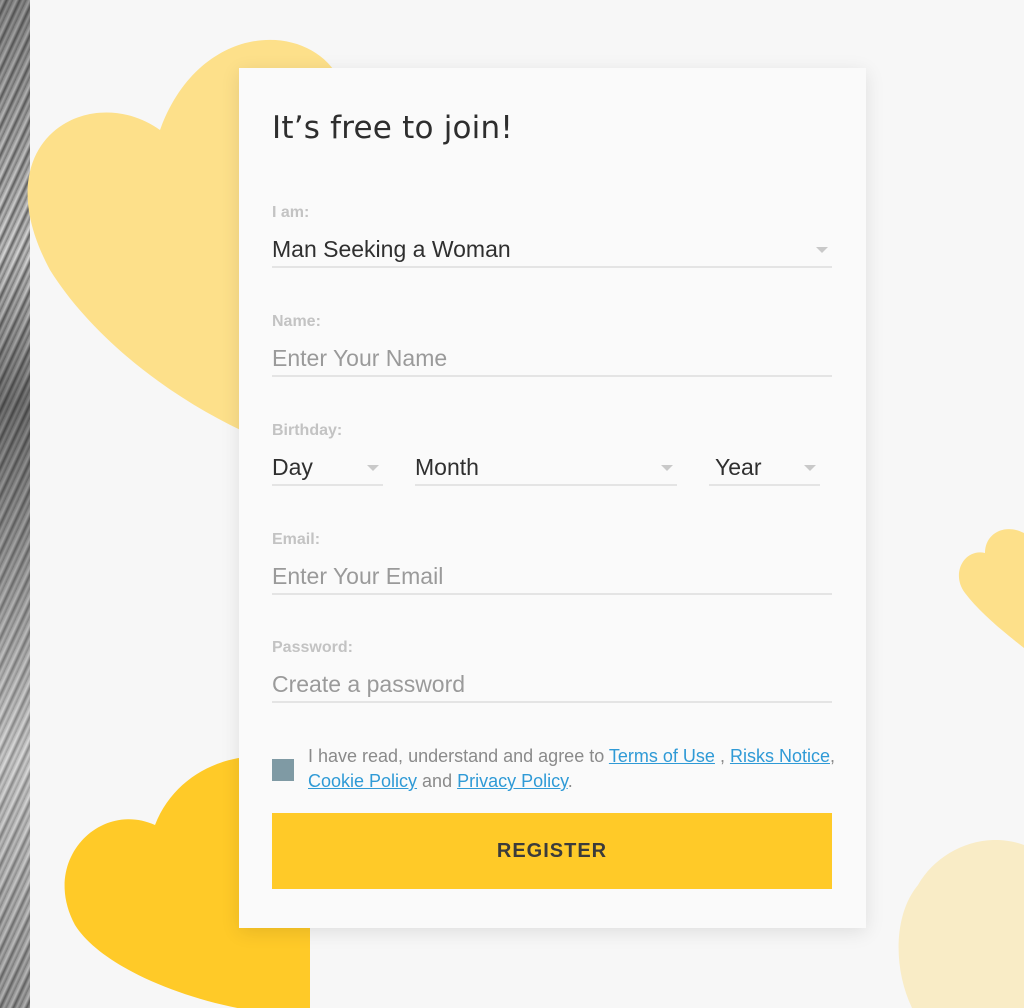 Image resolution: width=1024 pixels, height=1008 pixels. Describe the element at coordinates (447, 467) in the screenshot. I see `month-value: Month` at that location.